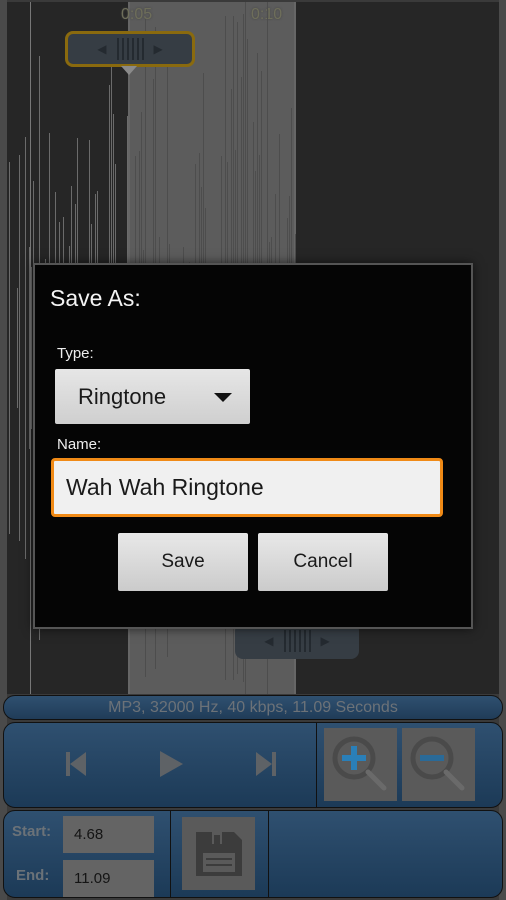 Image resolution: width=506 pixels, height=900 pixels. I want to click on file-info-bar: MP3, 32000 Hz, 40 kbps, 11.09 Seconds, so click(253, 707).